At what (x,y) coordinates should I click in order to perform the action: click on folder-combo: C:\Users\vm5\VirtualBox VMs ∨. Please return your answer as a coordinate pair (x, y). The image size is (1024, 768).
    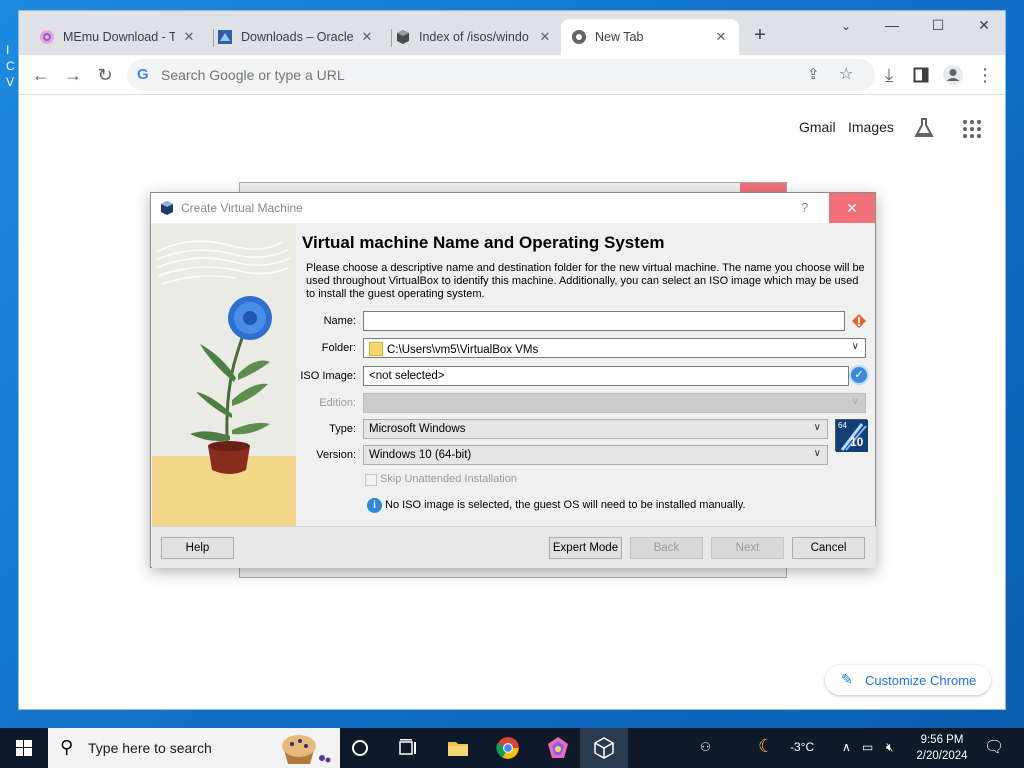
    Looking at the image, I should click on (614, 348).